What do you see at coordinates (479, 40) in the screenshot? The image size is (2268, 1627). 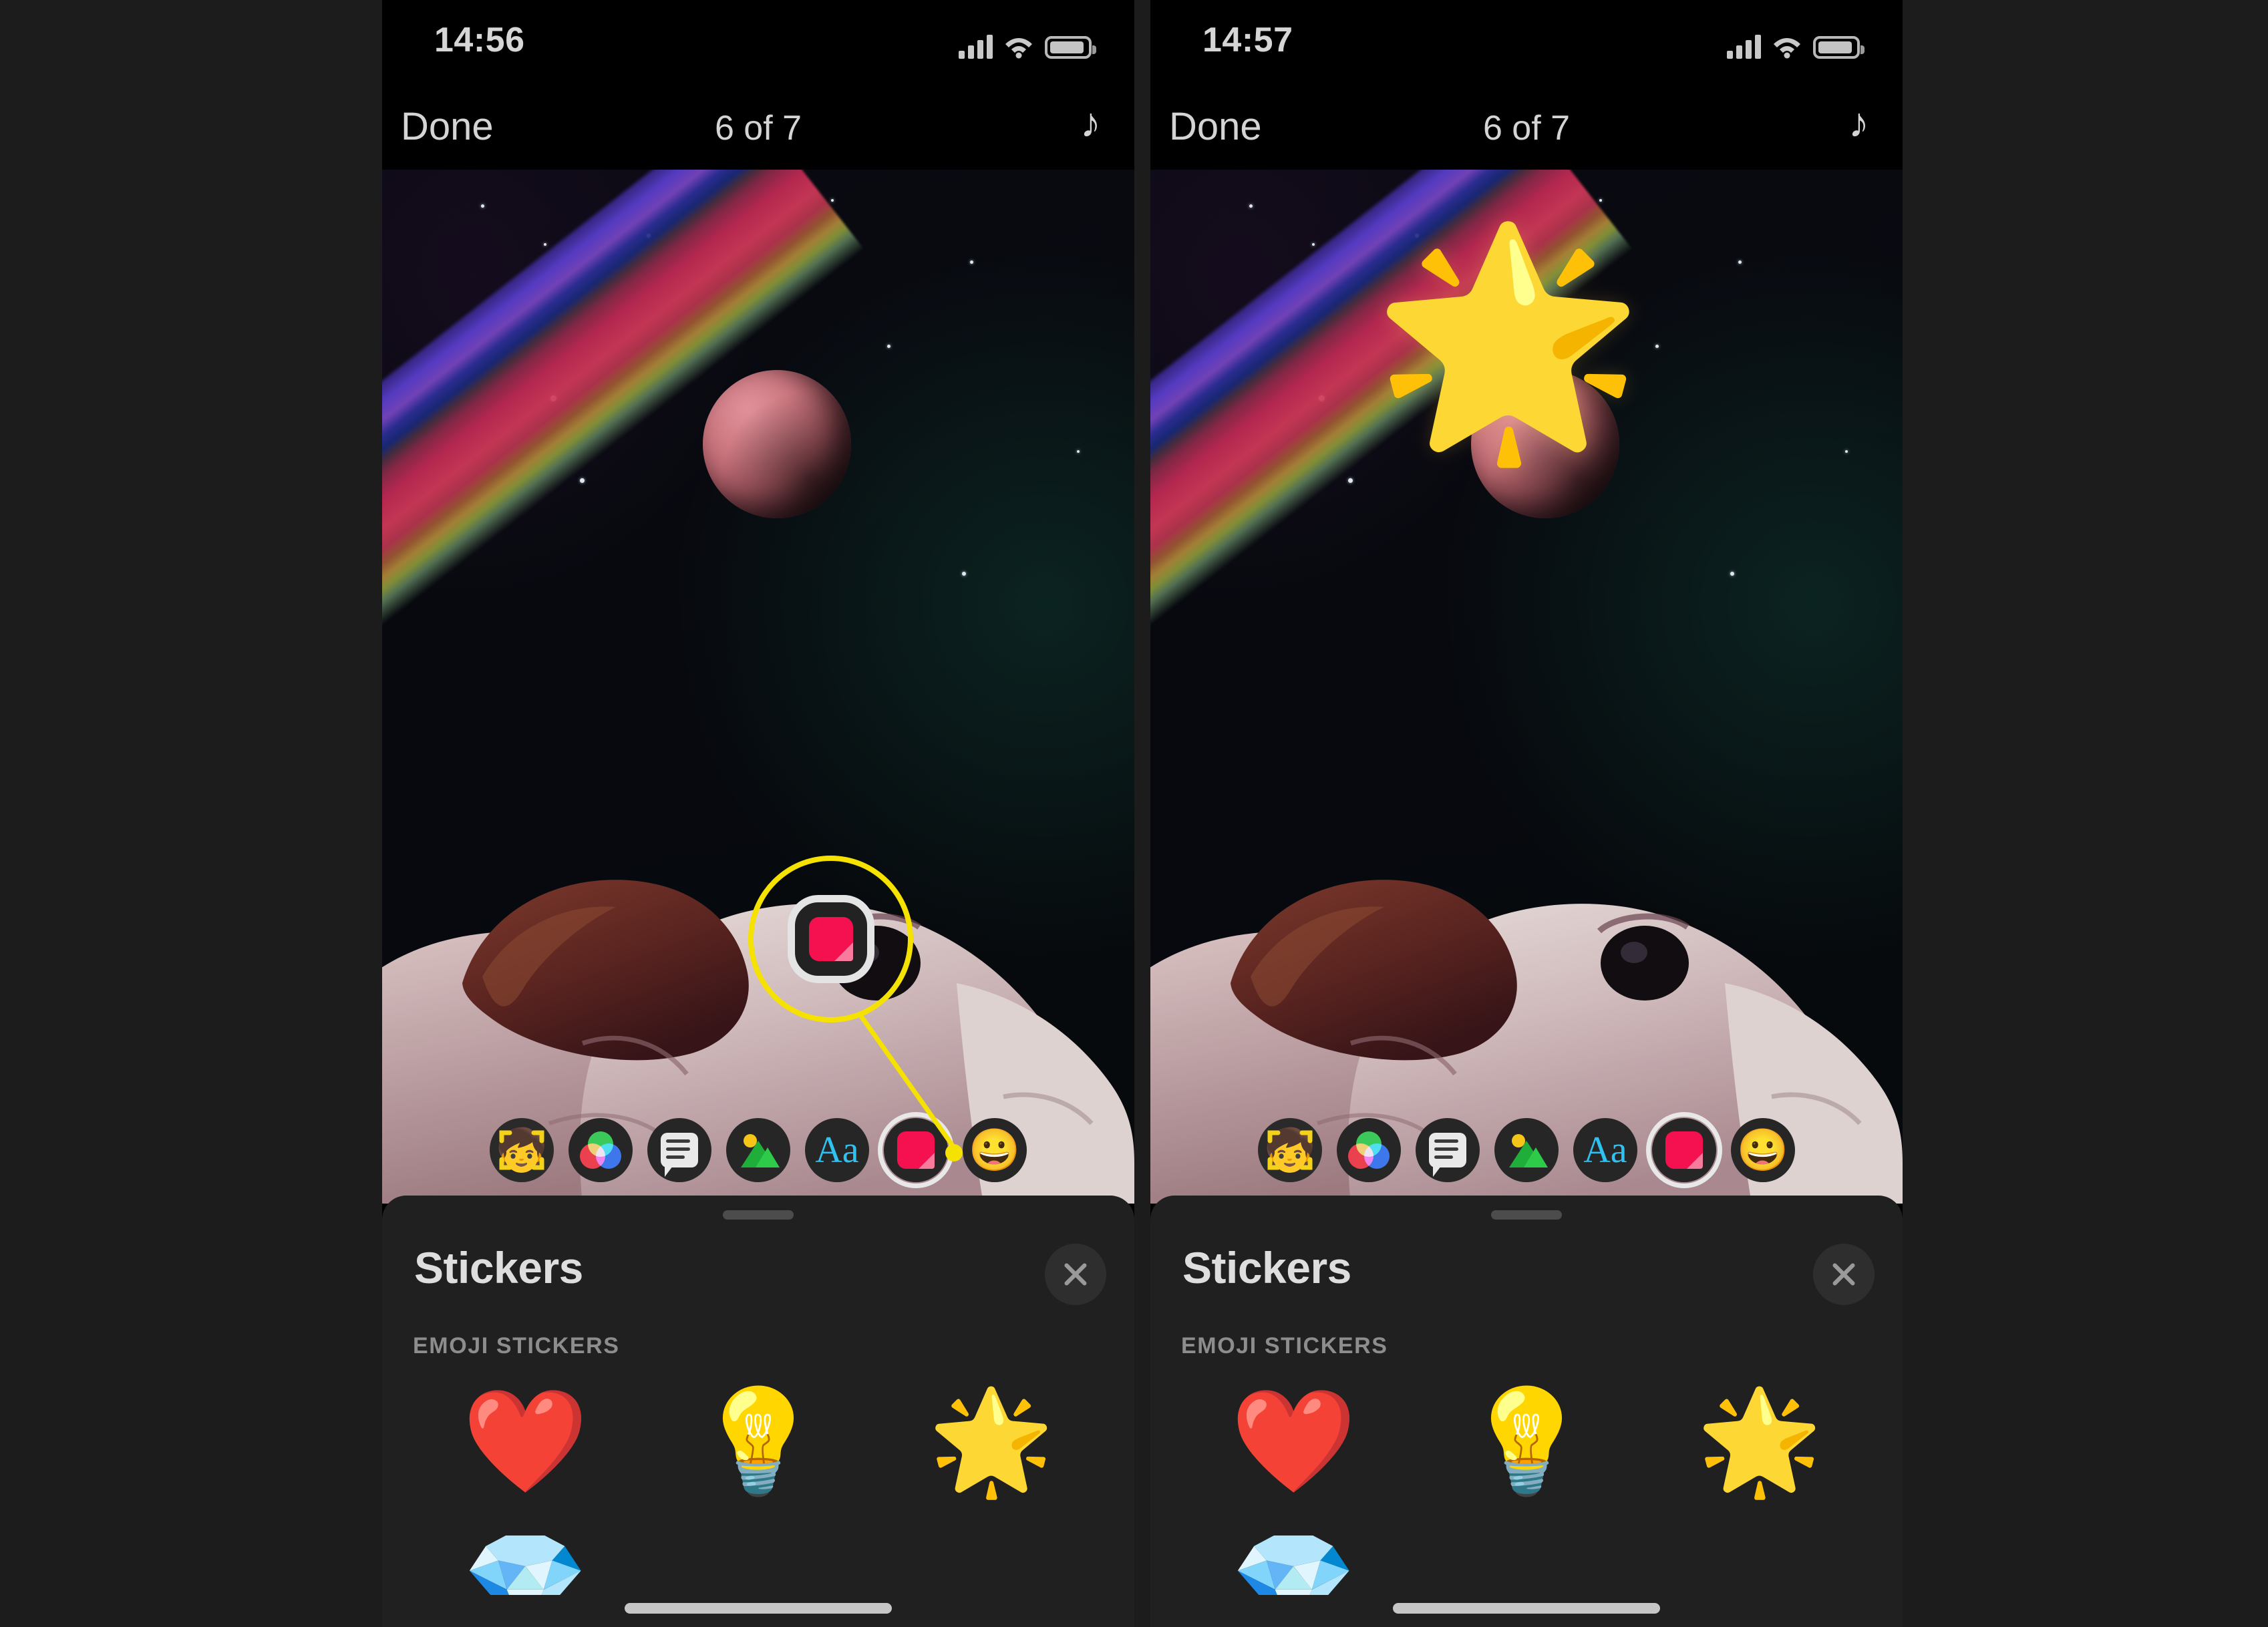 I see `status-time: 14:56` at bounding box center [479, 40].